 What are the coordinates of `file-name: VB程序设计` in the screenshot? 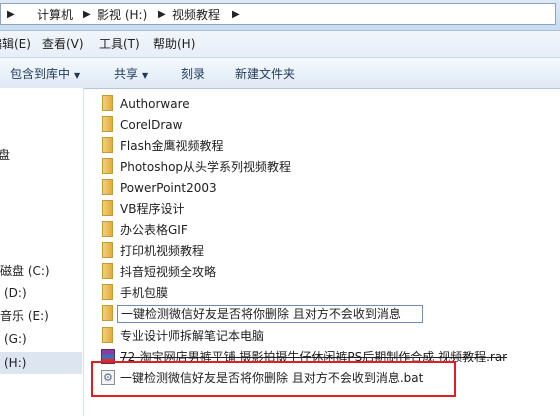 It's located at (152, 209).